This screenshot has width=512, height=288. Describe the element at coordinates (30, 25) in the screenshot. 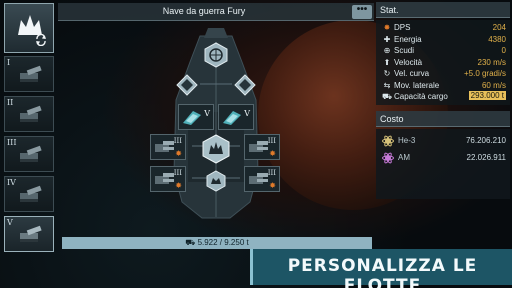

I see `warship-icon` at that location.